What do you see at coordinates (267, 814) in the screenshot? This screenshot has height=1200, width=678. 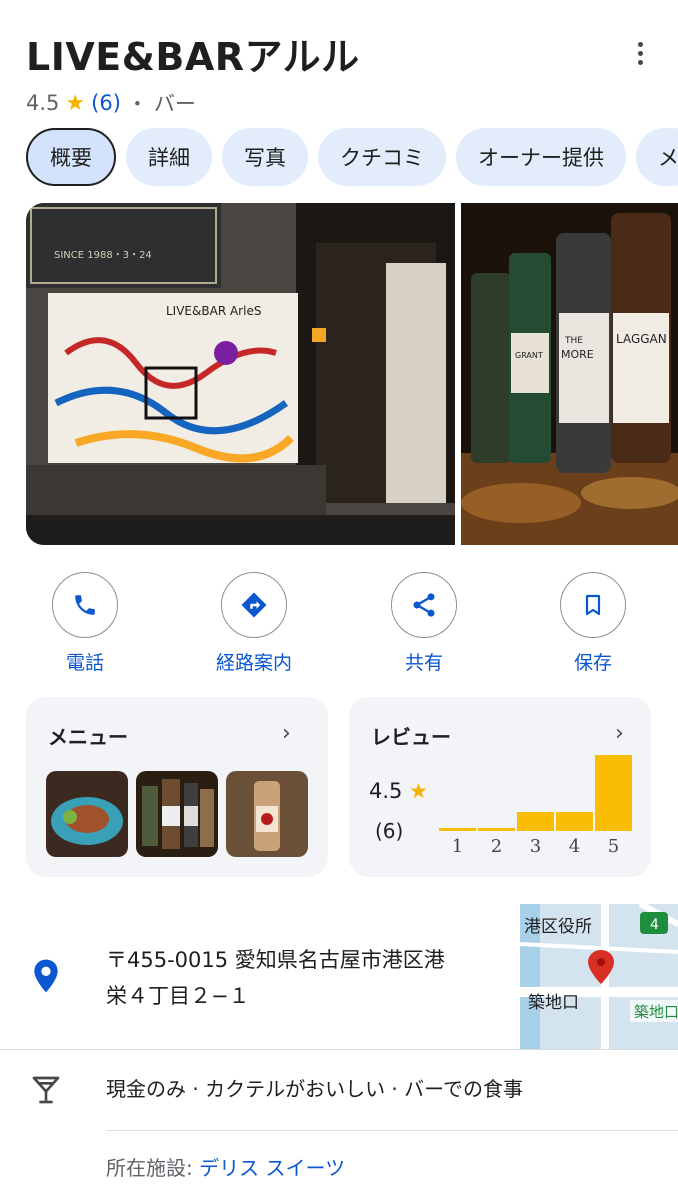 I see `menu-photo-drink` at bounding box center [267, 814].